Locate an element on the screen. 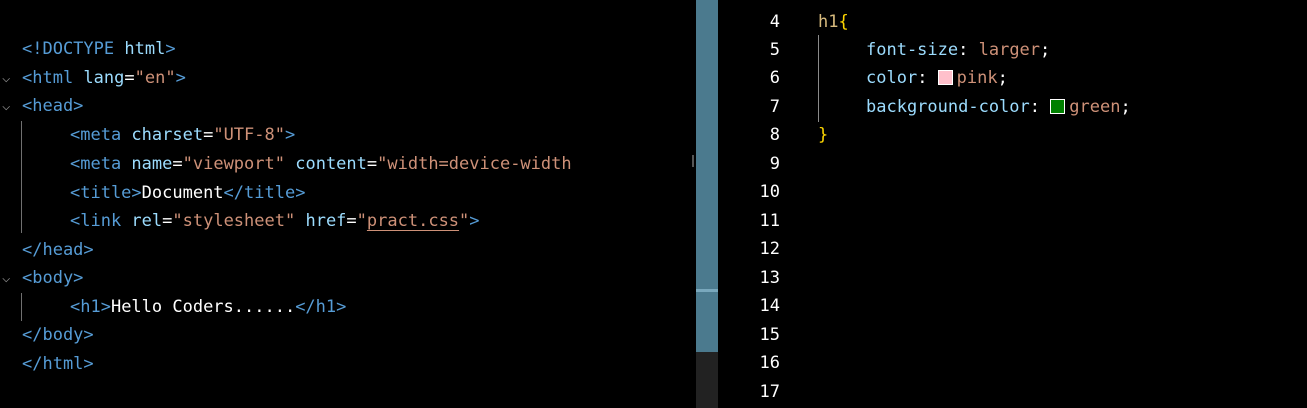 This screenshot has width=1307, height=408. code-token: </html> is located at coordinates (58, 364).